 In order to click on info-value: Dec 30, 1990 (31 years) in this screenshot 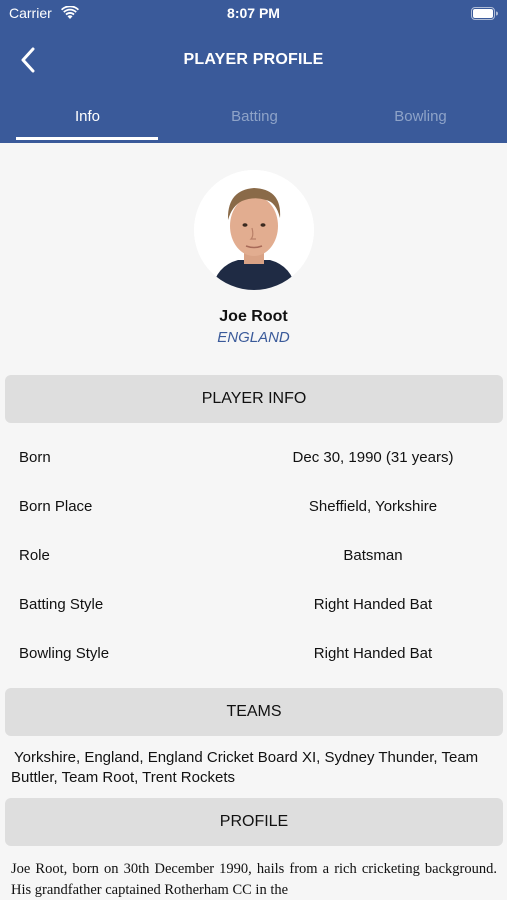, I will do `click(373, 457)`.